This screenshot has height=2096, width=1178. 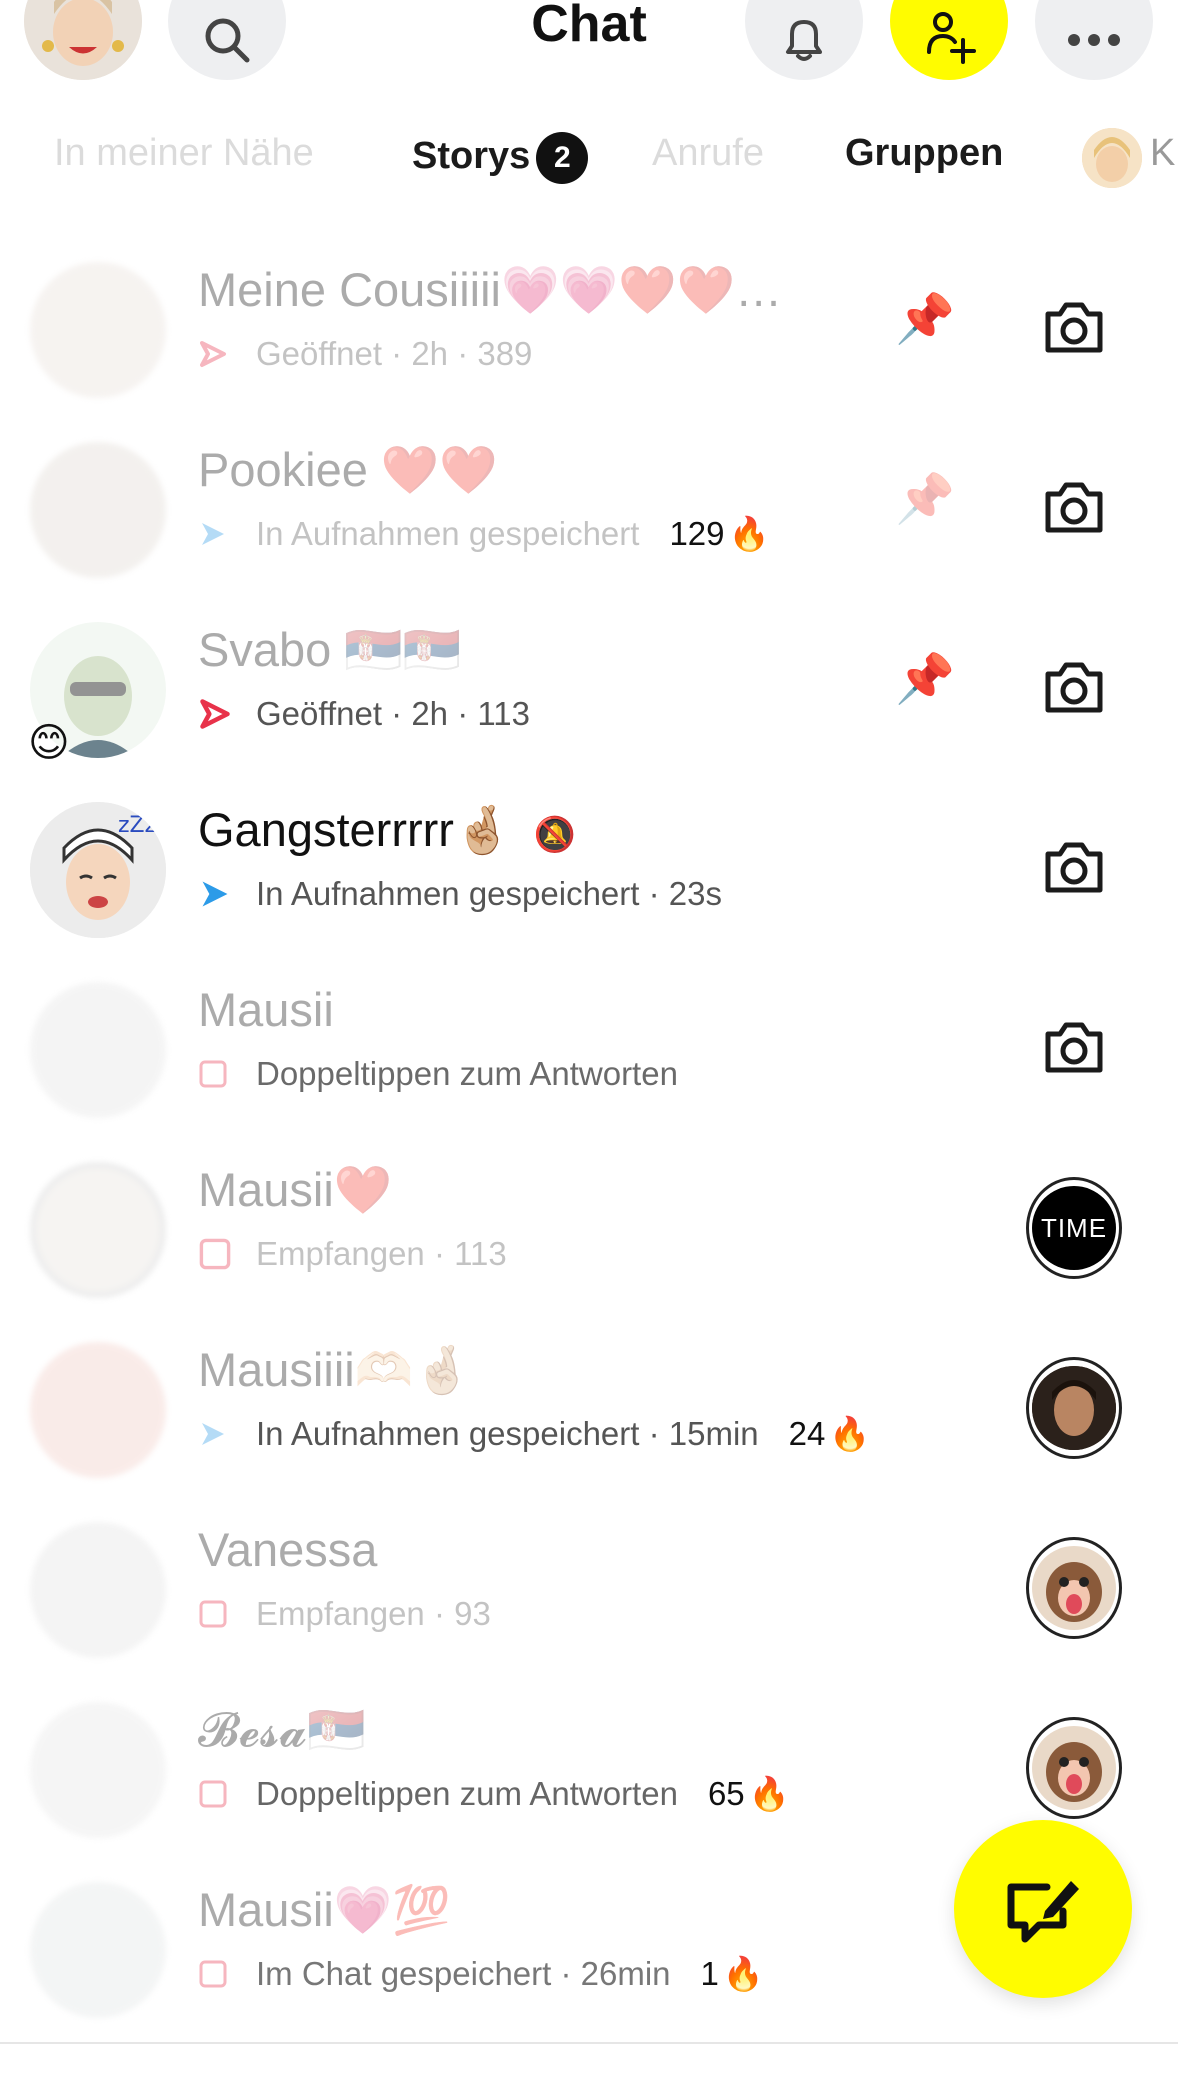 I want to click on chat-row: Mausii❤️ Empfangen · 113 TIME, so click(x=589, y=1212).